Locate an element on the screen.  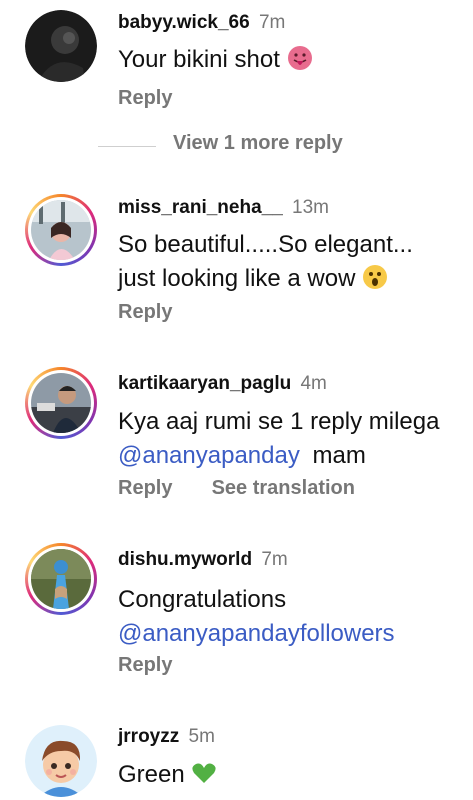
comment-line-1: Congratulations is located at coordinates (202, 599).